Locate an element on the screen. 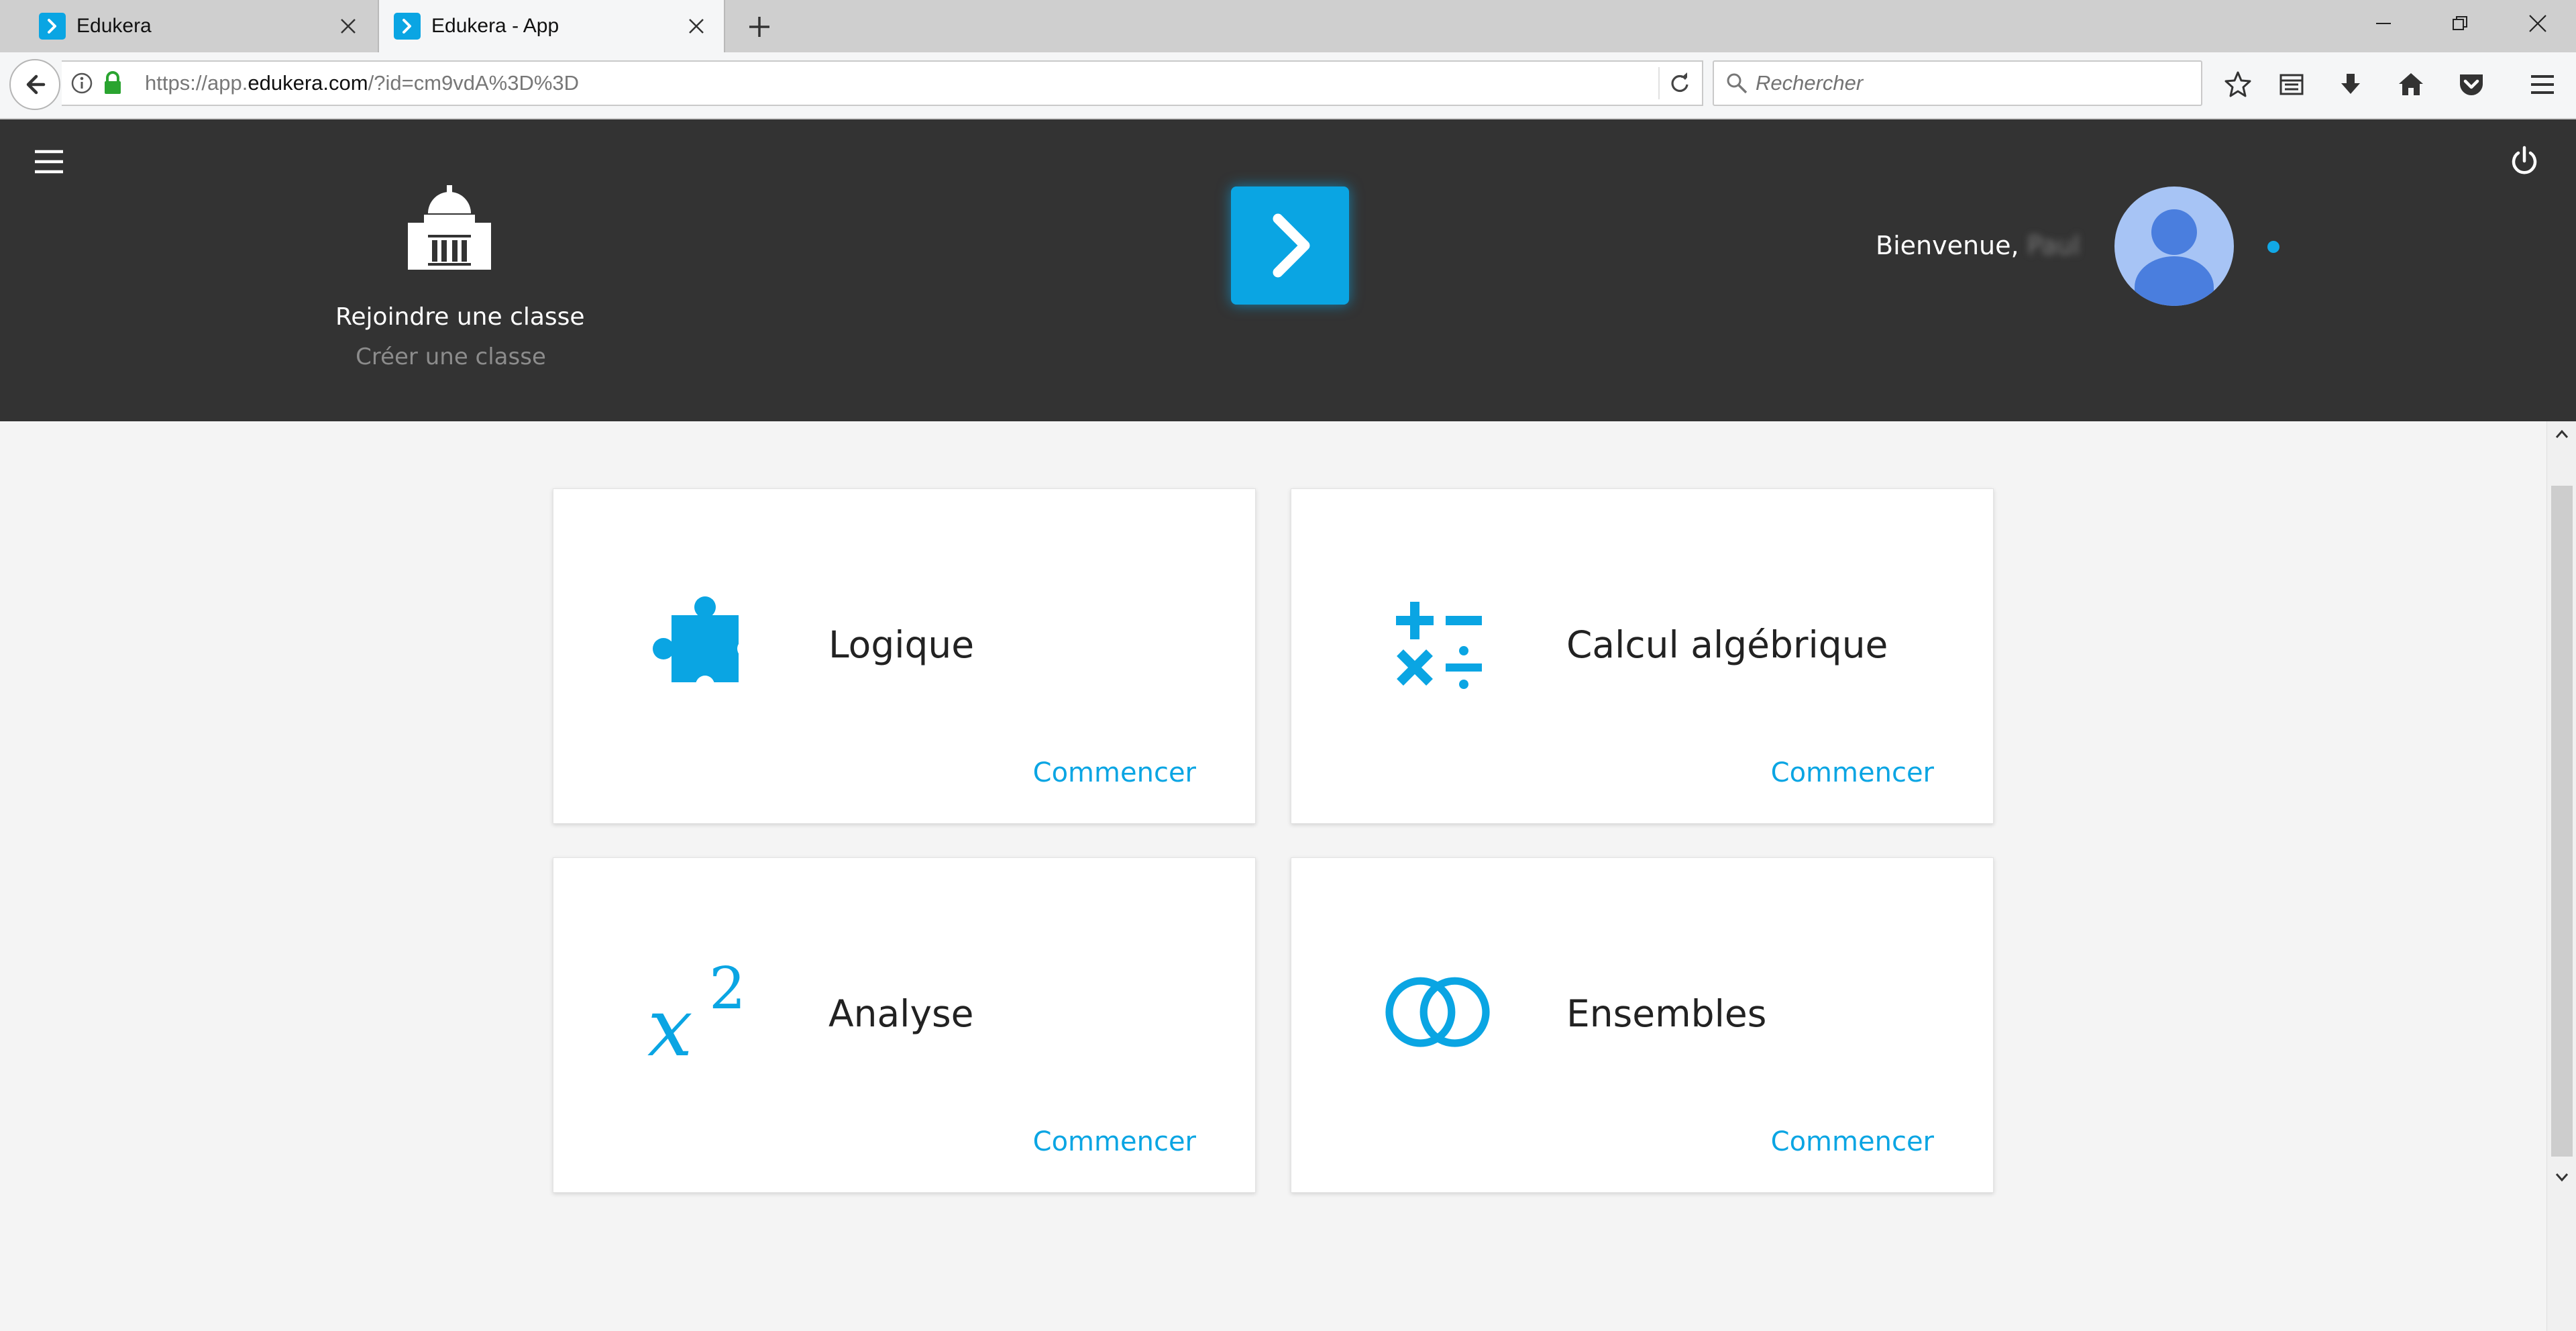 Image resolution: width=2576 pixels, height=1331 pixels. lock-icon is located at coordinates (112, 83).